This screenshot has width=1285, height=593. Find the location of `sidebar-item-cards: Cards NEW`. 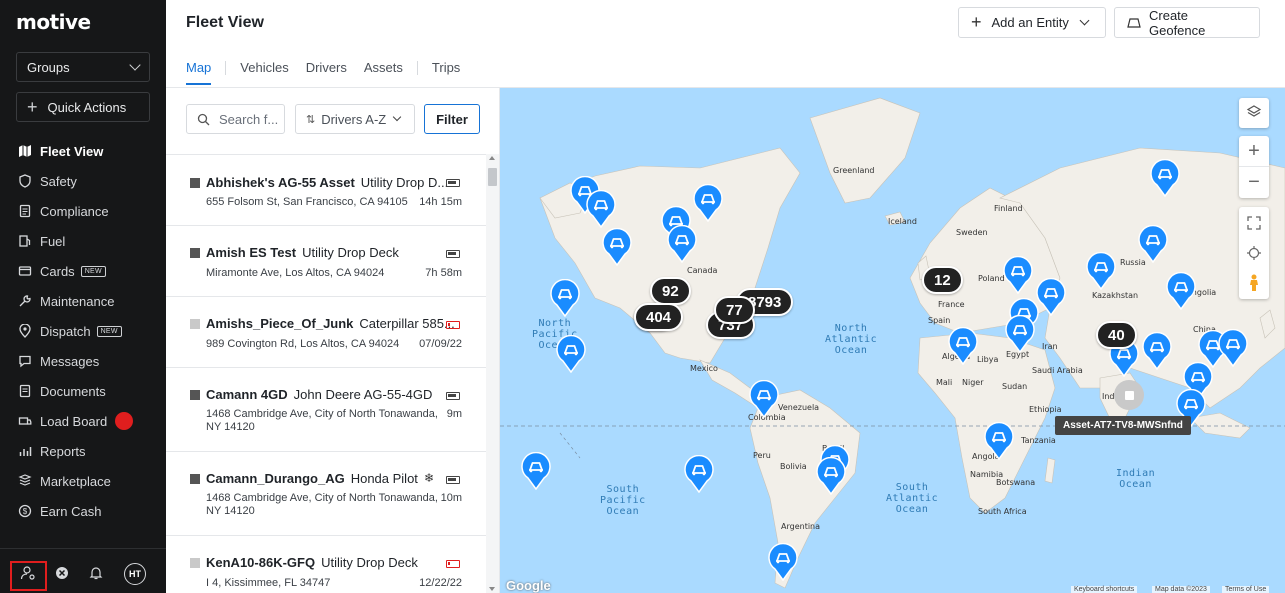

sidebar-item-cards: Cards NEW is located at coordinates (83, 271).